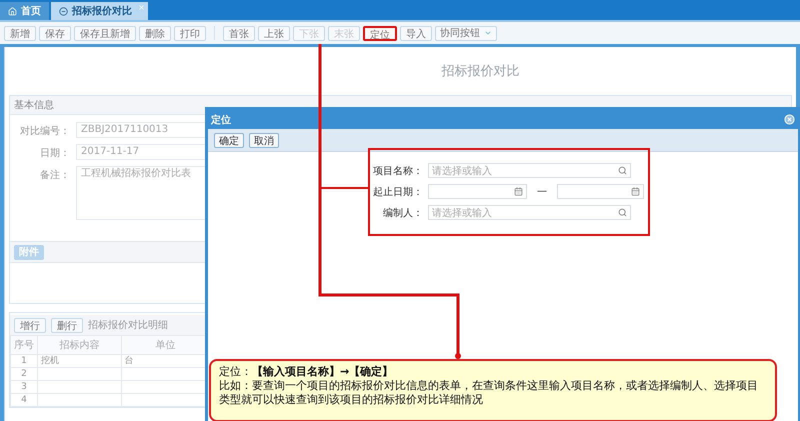 The height and width of the screenshot is (421, 800). What do you see at coordinates (488, 33) in the screenshot?
I see `caret-icon` at bounding box center [488, 33].